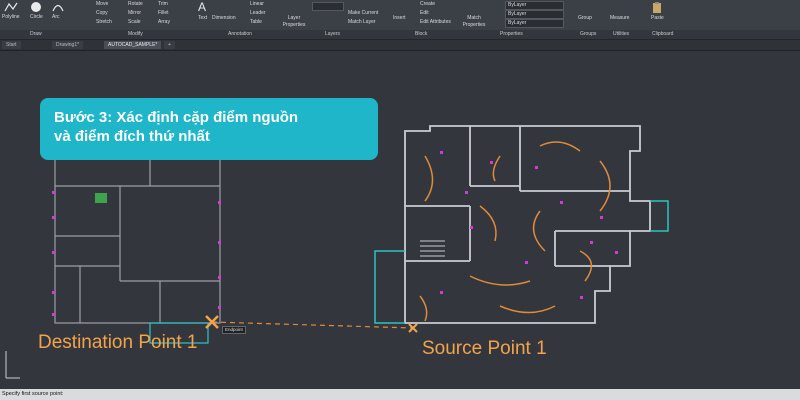 The width and height of the screenshot is (800, 400). Describe the element at coordinates (534, 23) in the screenshot. I see `lineweight-dropdown: ByLayer` at that location.